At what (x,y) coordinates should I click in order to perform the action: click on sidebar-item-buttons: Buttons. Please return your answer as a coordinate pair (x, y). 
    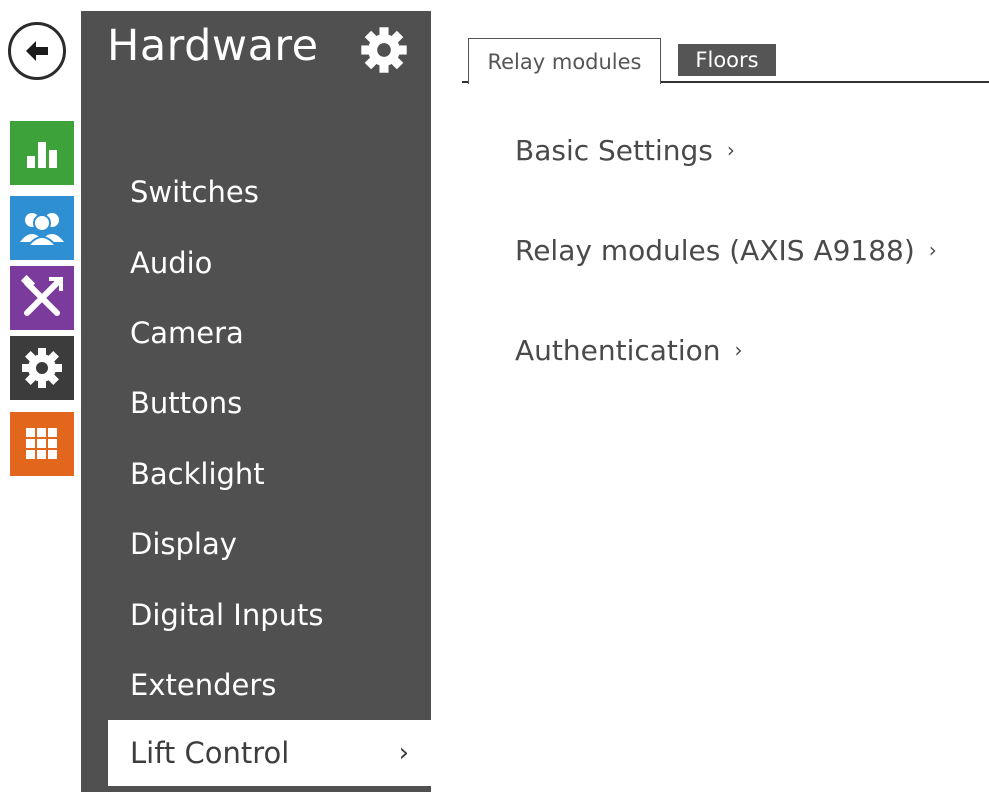
    Looking at the image, I should click on (256, 403).